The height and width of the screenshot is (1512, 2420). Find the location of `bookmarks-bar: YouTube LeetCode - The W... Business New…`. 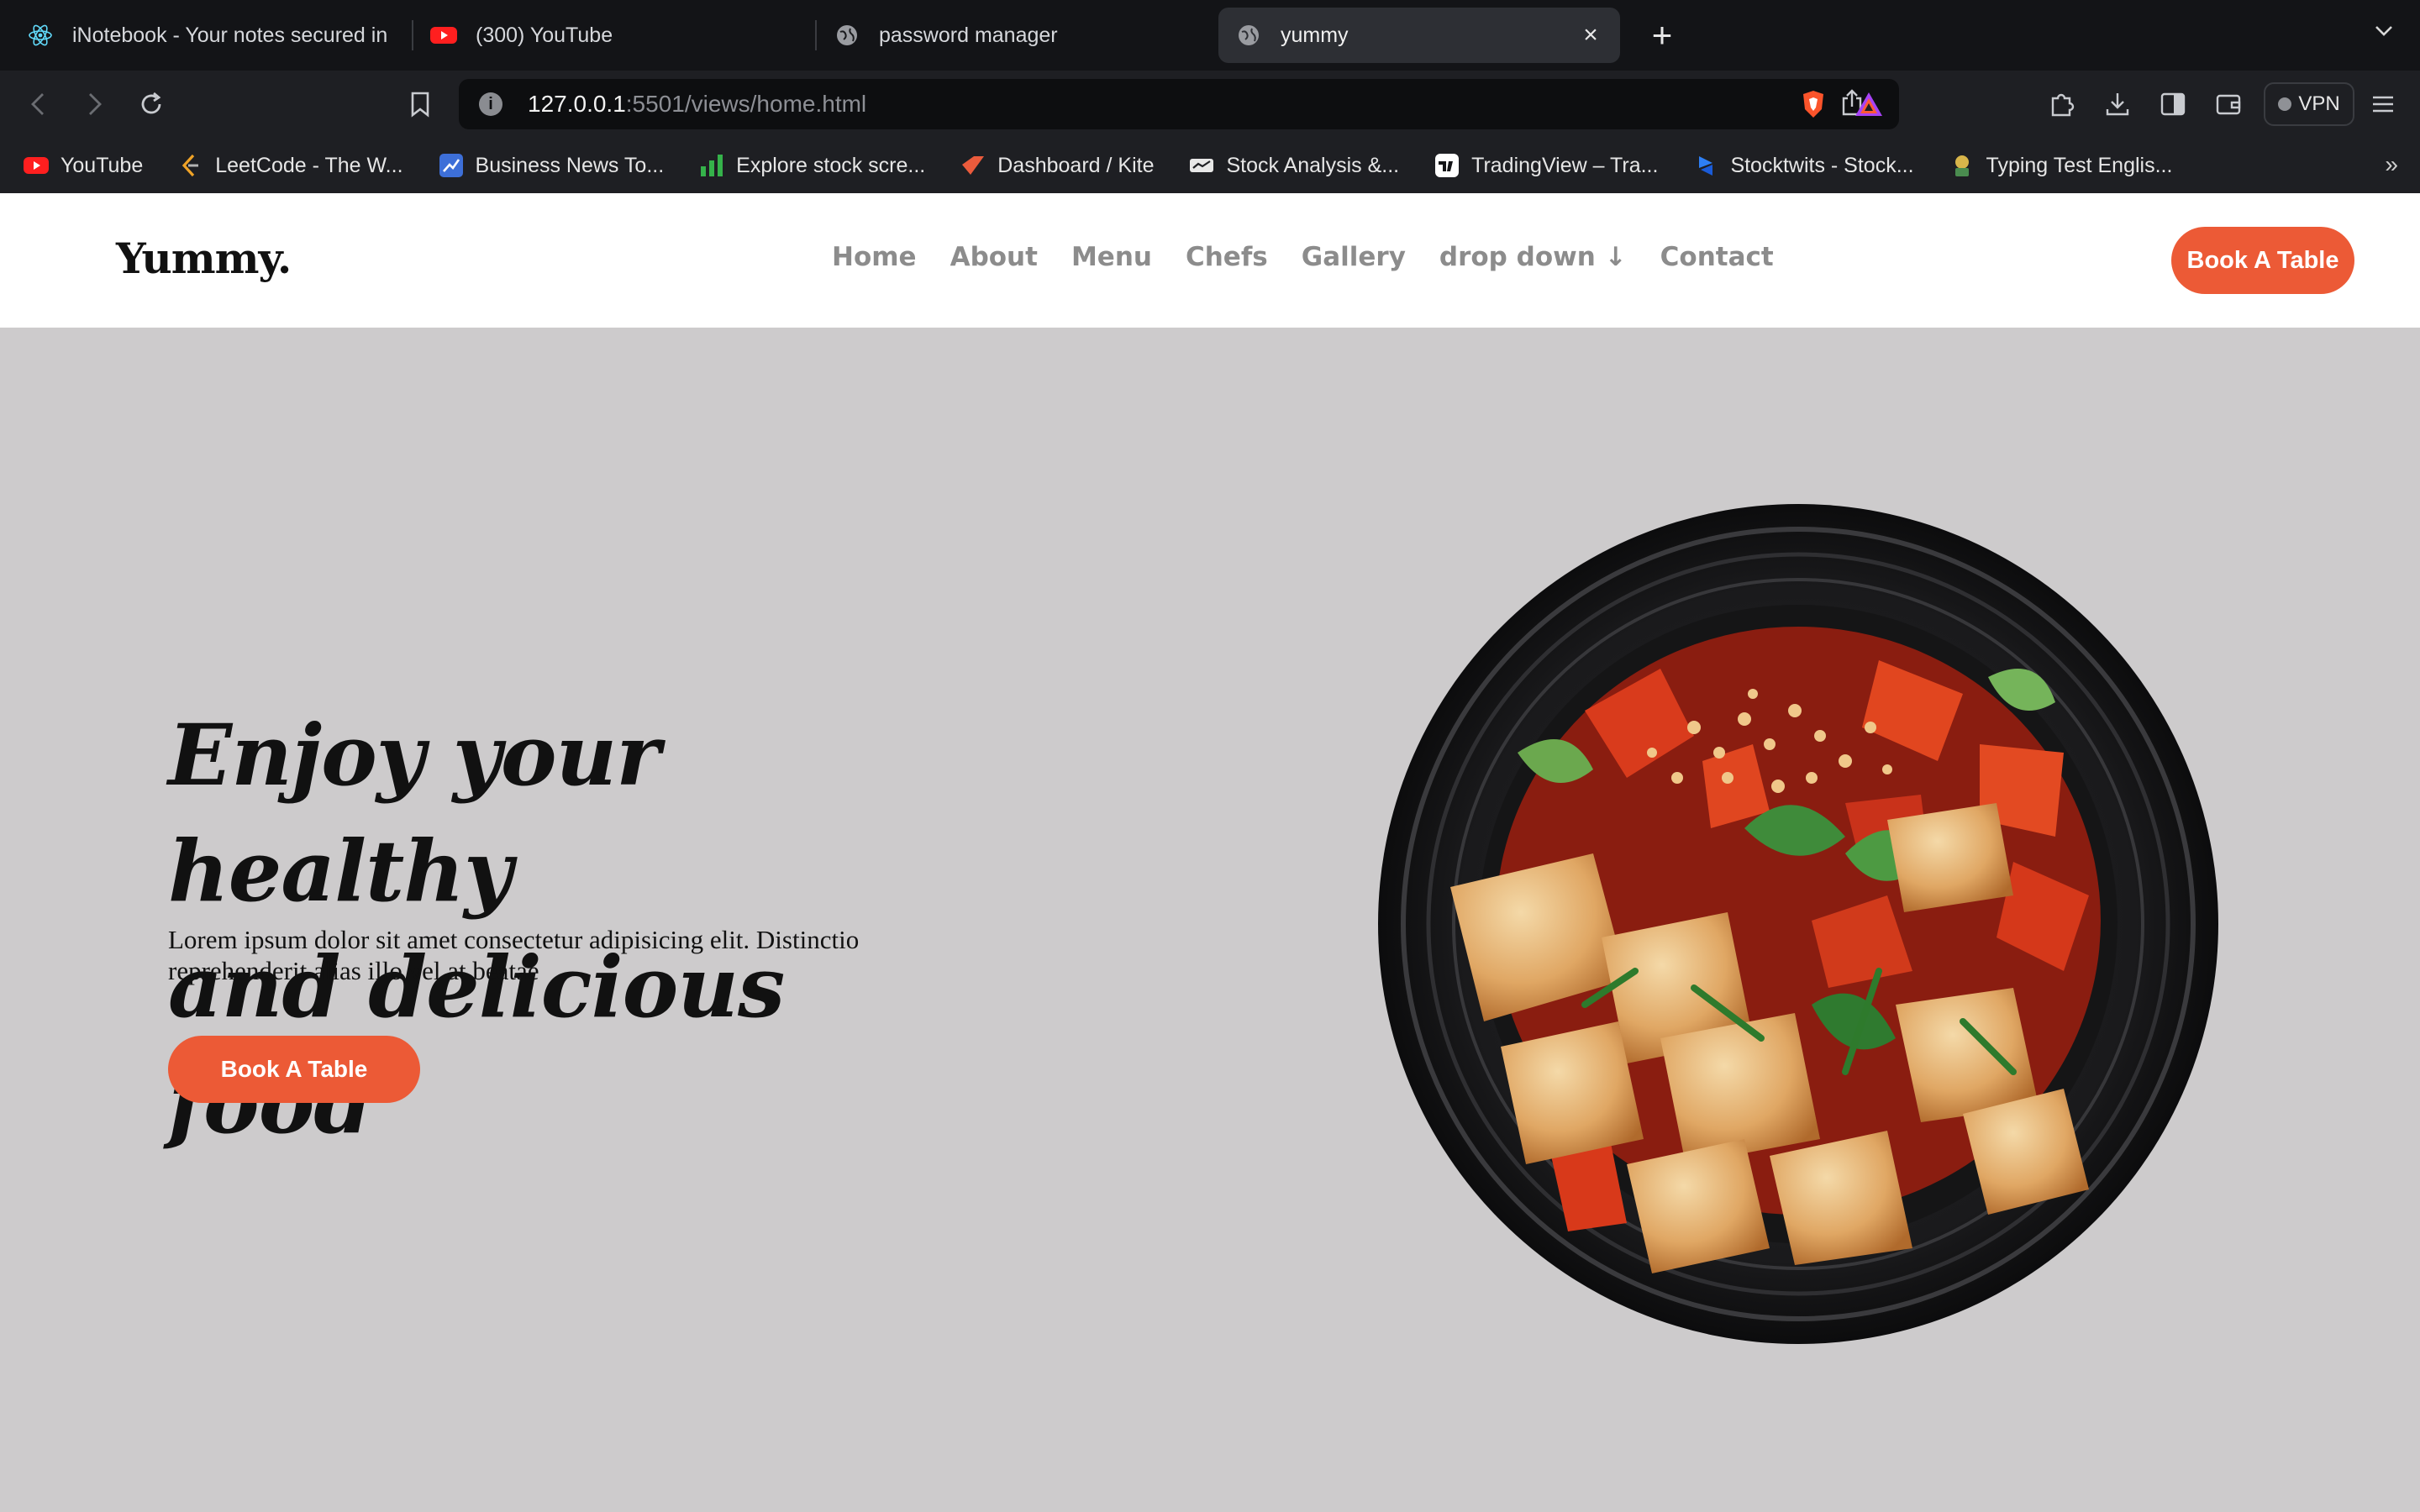

bookmarks-bar: YouTube LeetCode - The W... Business New… is located at coordinates (1210, 165).